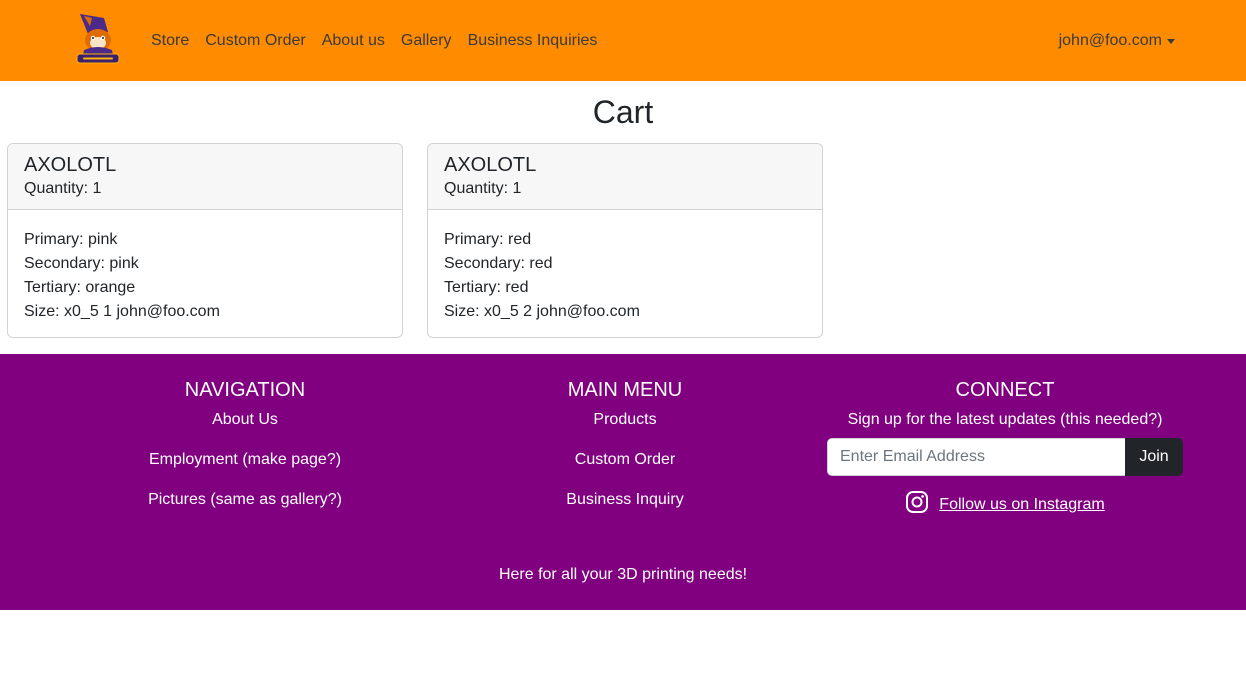  I want to click on user-dropdown: john@foo.com, so click(1117, 40).